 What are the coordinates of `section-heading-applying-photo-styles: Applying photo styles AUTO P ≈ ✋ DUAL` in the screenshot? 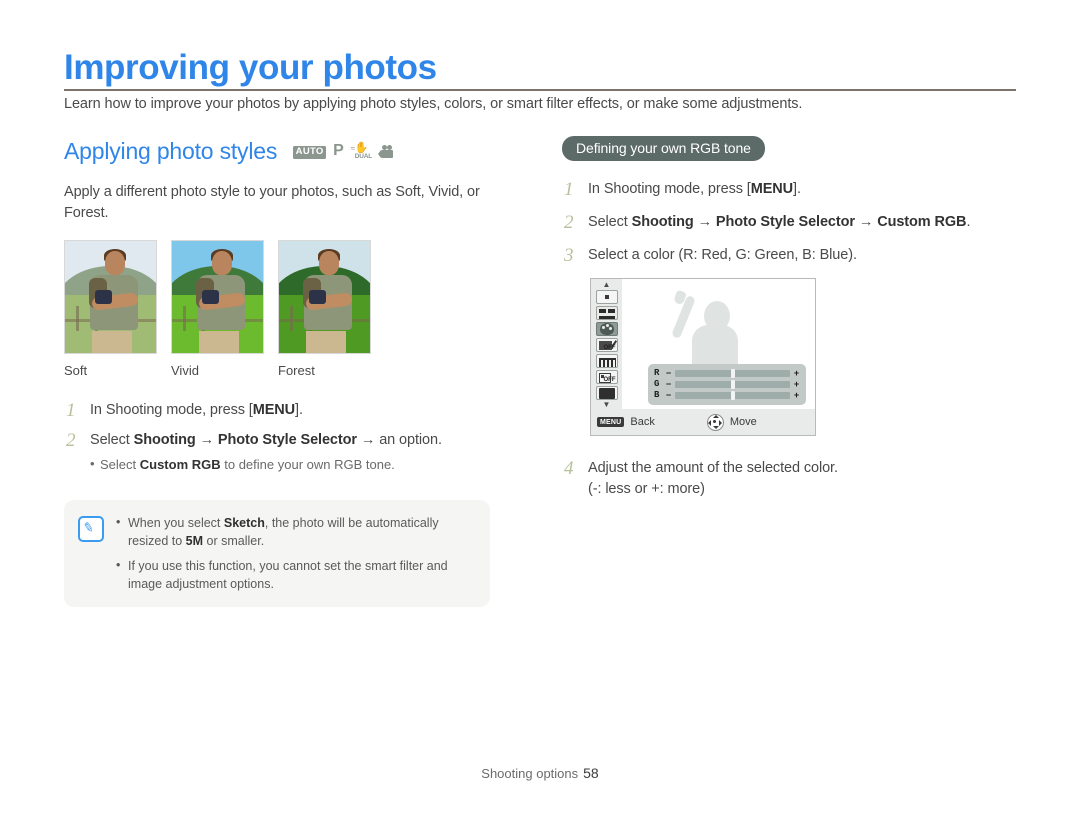 It's located at (299, 151).